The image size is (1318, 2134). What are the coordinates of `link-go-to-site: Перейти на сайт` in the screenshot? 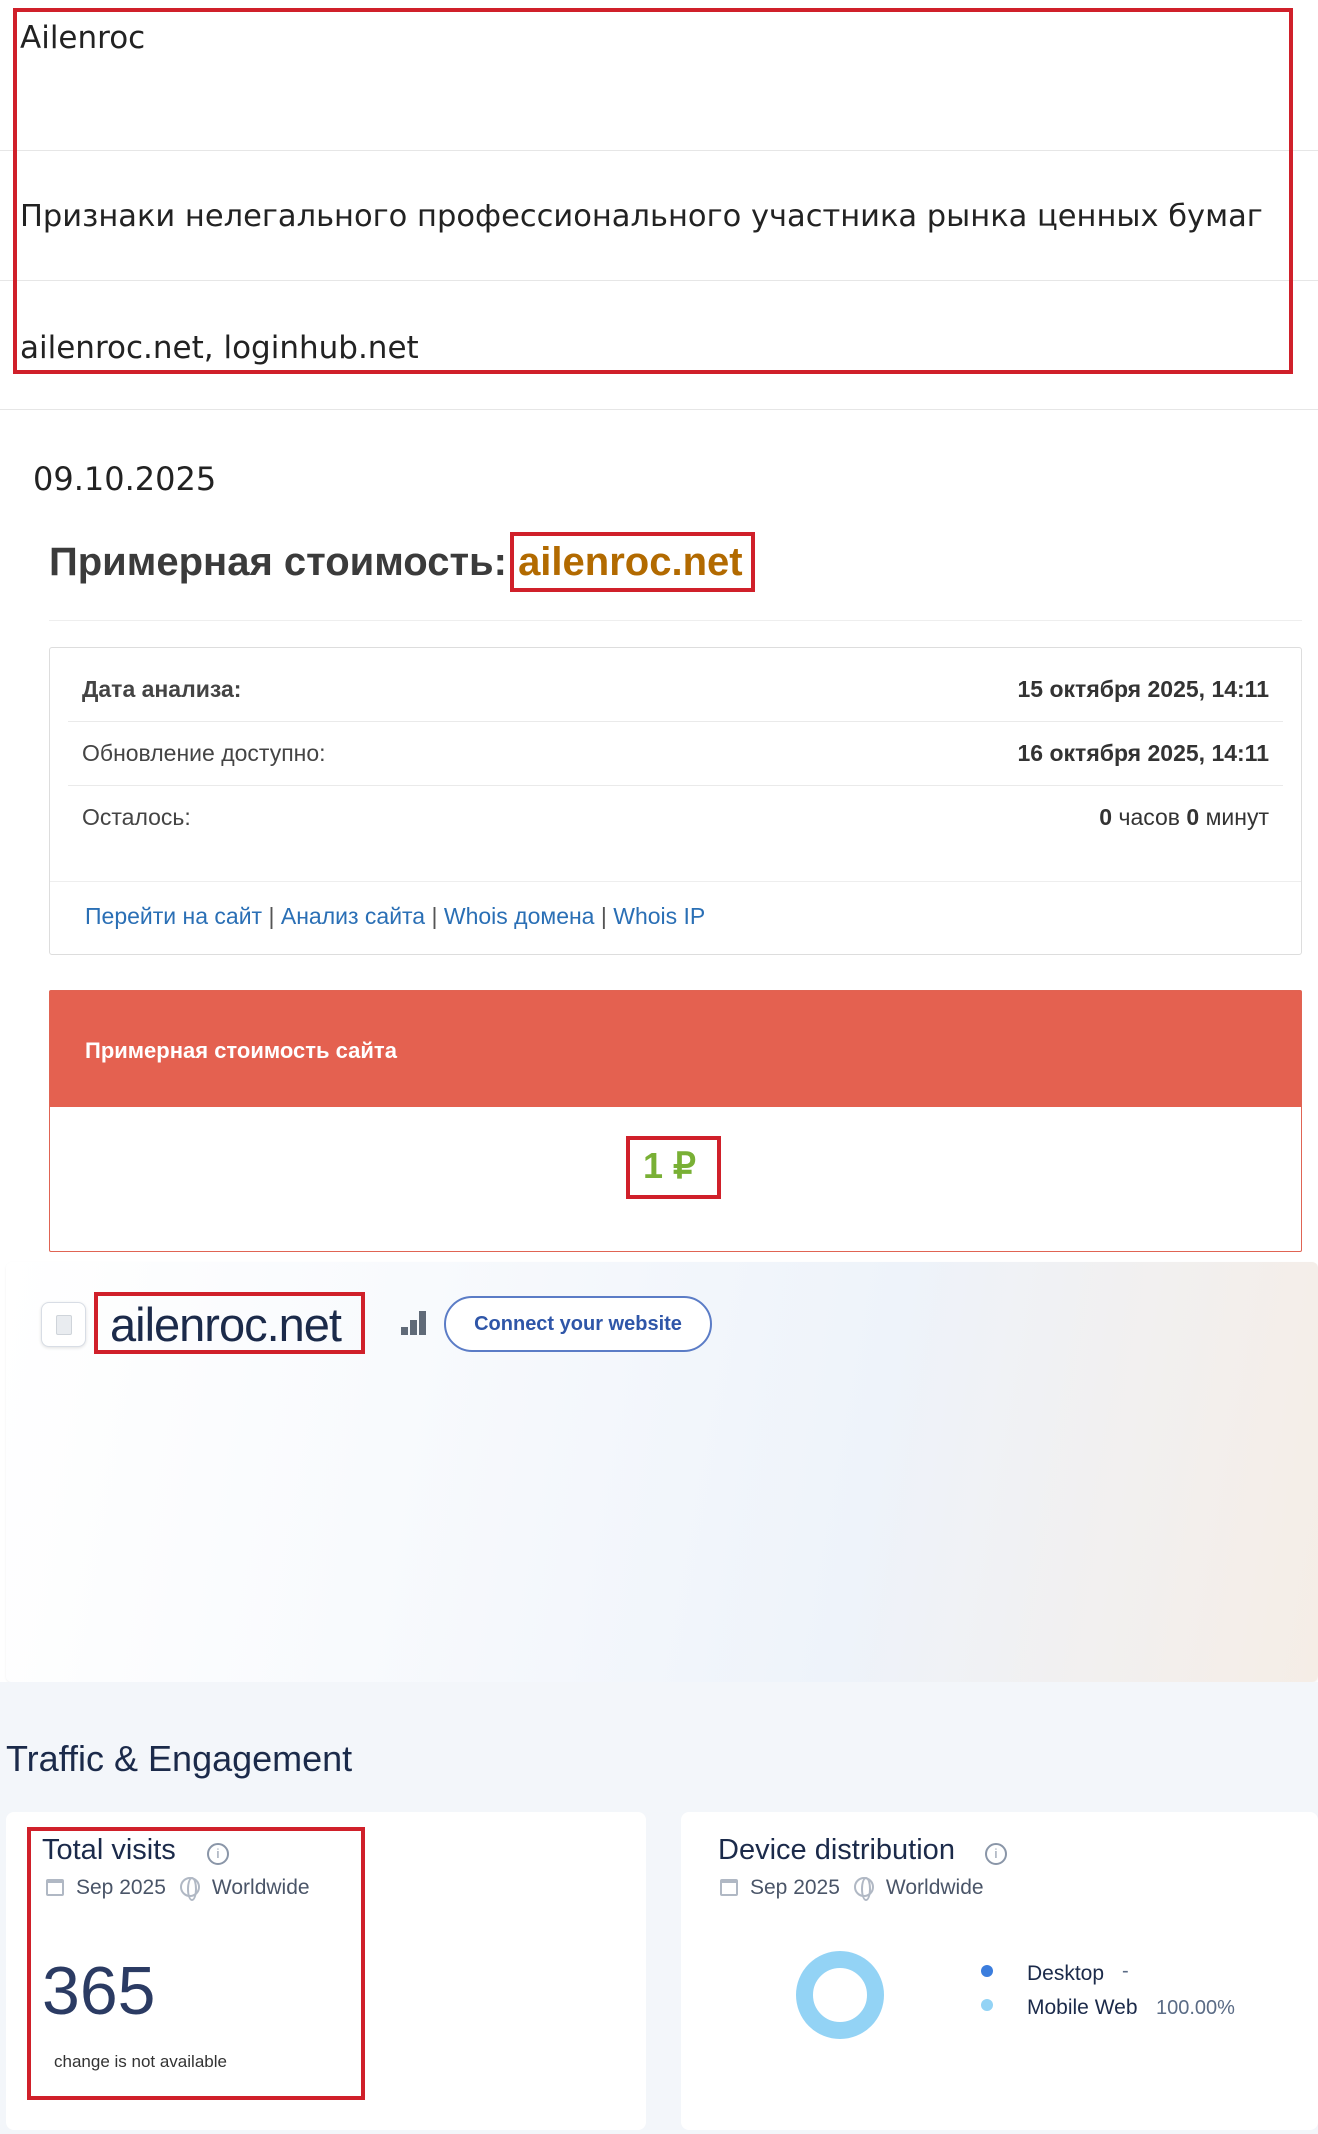 It's located at (173, 916).